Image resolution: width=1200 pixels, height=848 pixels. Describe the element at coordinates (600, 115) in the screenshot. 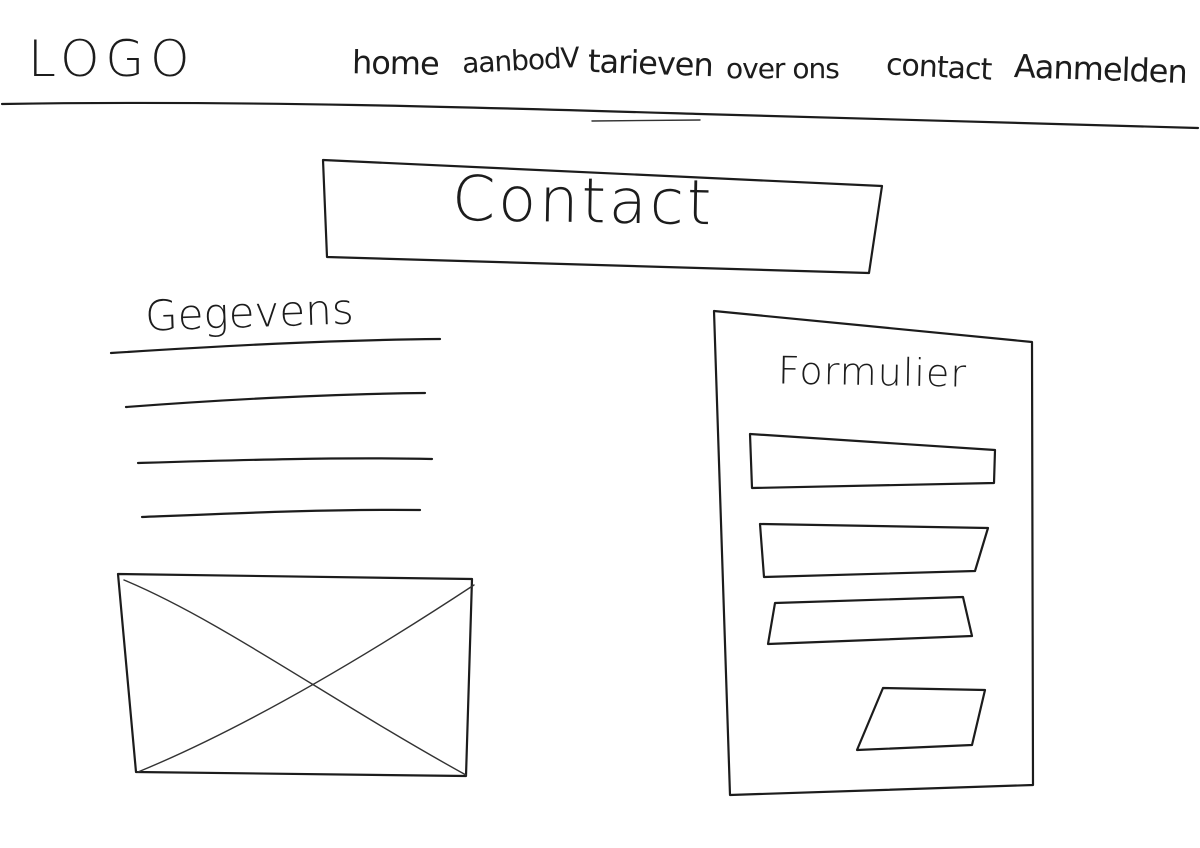

I see `header-divider` at that location.